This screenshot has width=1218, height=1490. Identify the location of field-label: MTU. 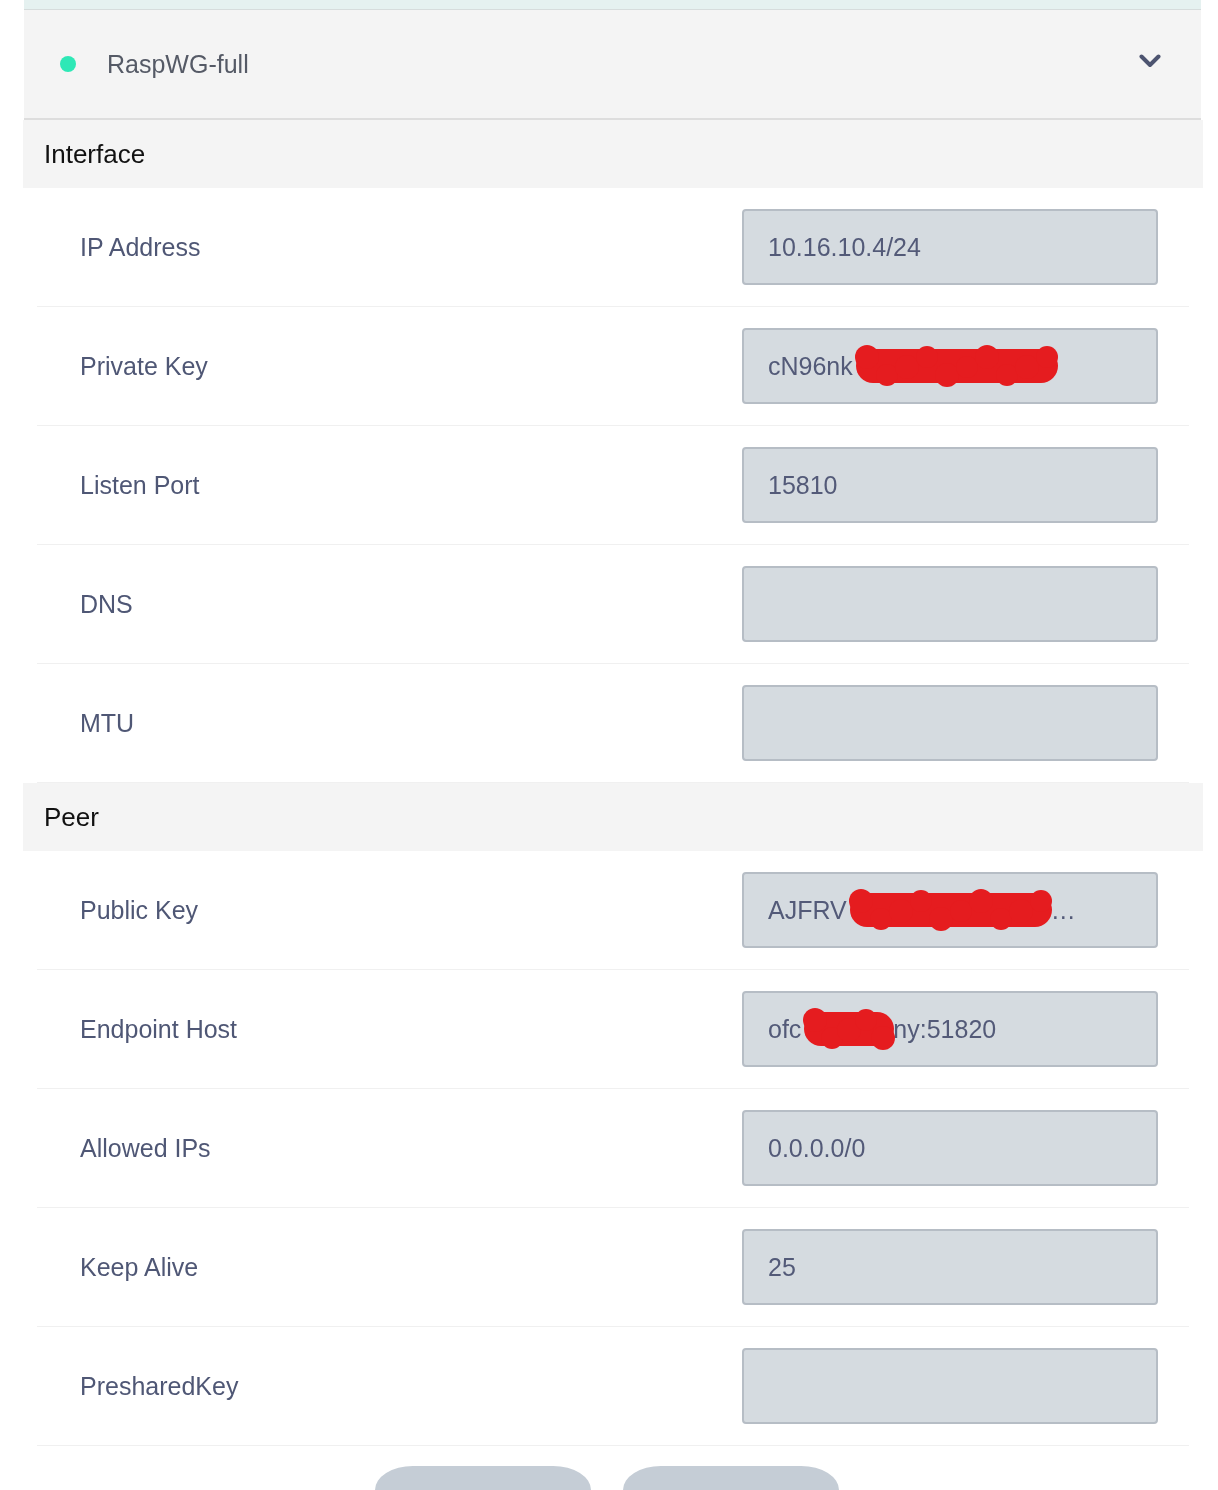
(107, 723).